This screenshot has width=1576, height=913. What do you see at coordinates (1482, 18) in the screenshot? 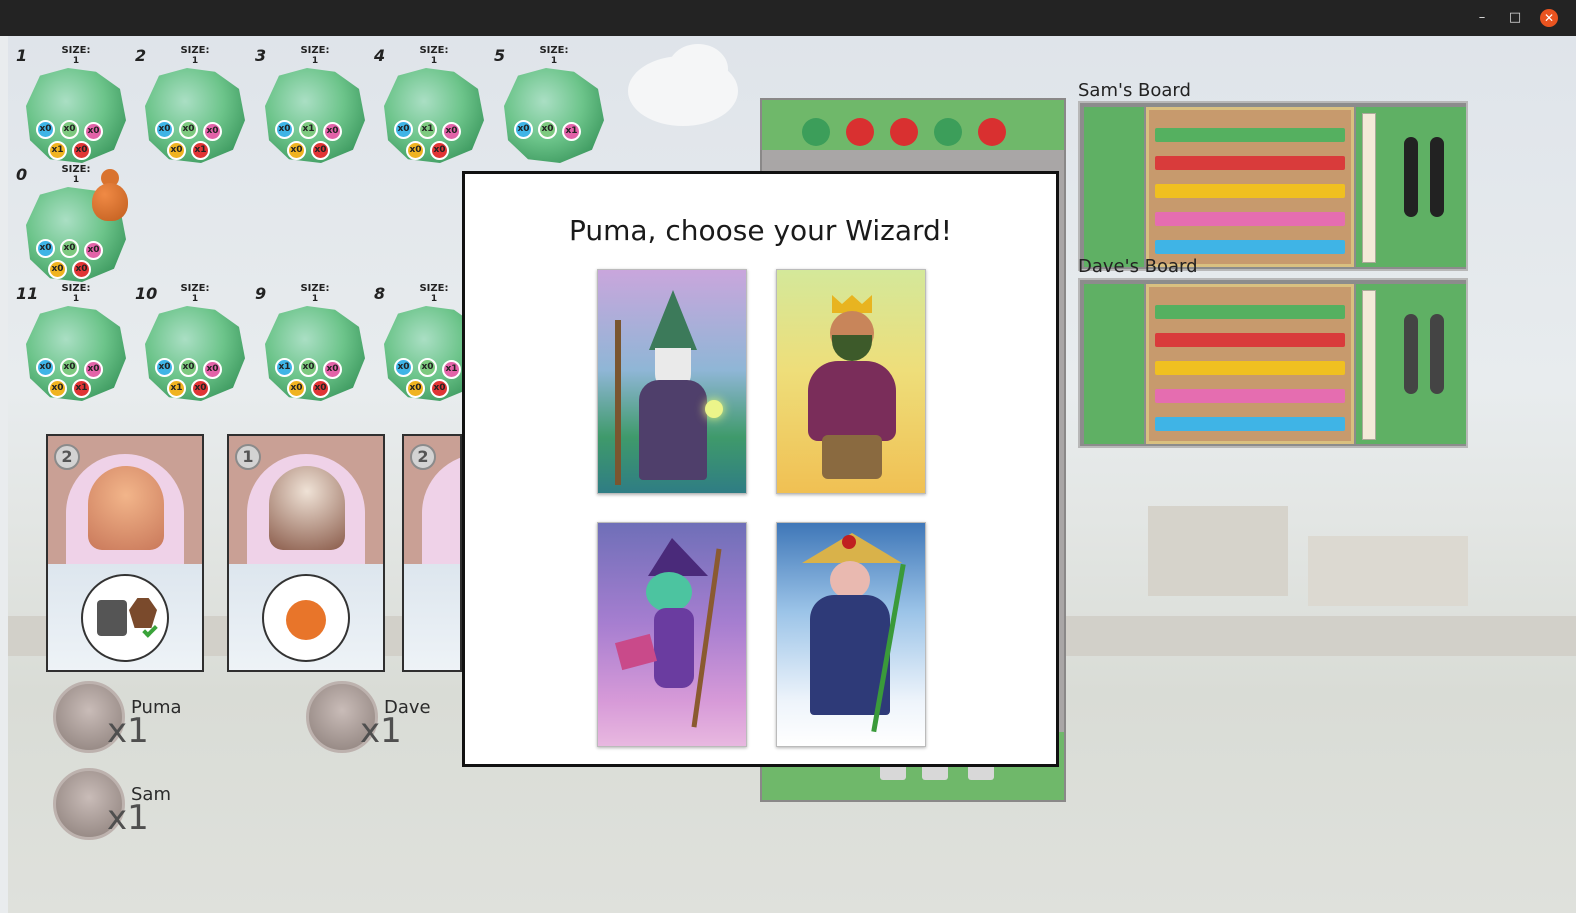
I see `minimize-button: –` at bounding box center [1482, 18].